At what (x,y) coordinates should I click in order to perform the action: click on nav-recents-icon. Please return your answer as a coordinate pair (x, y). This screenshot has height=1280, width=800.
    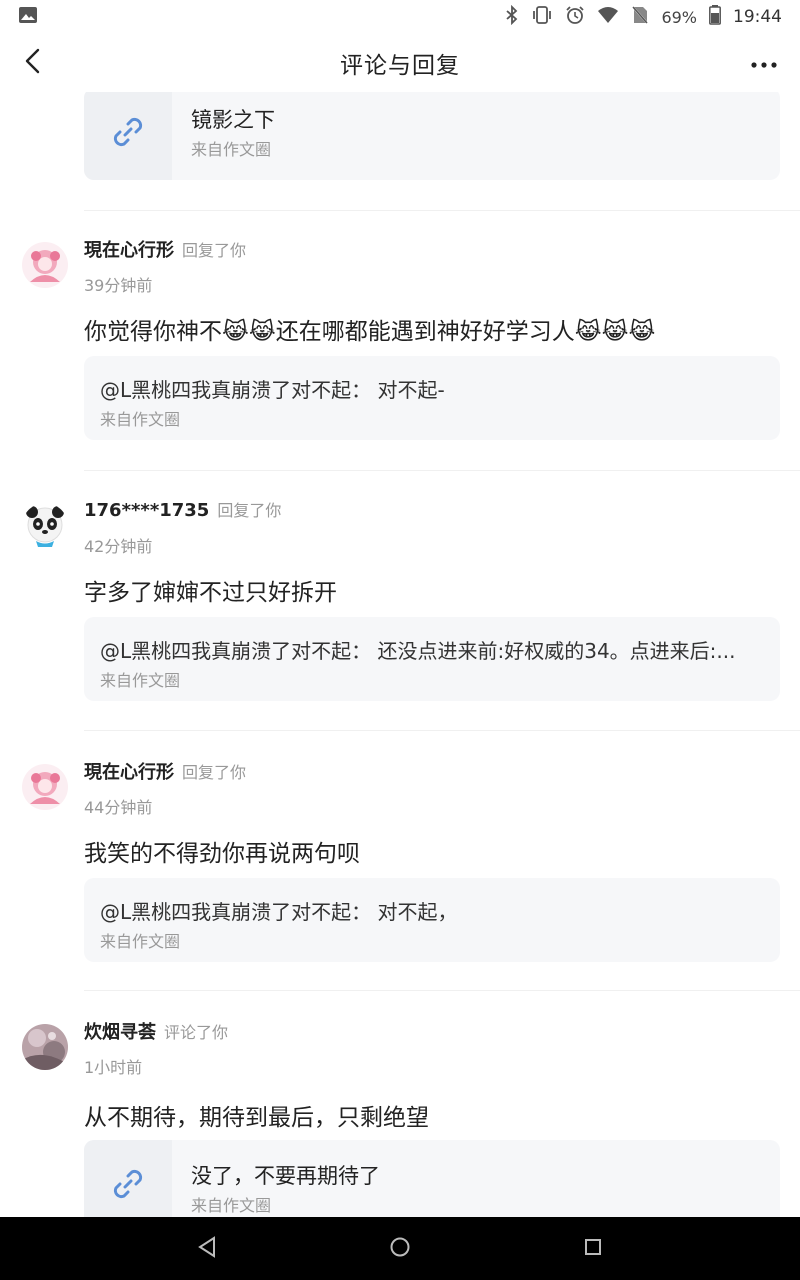
    Looking at the image, I should click on (593, 1249).